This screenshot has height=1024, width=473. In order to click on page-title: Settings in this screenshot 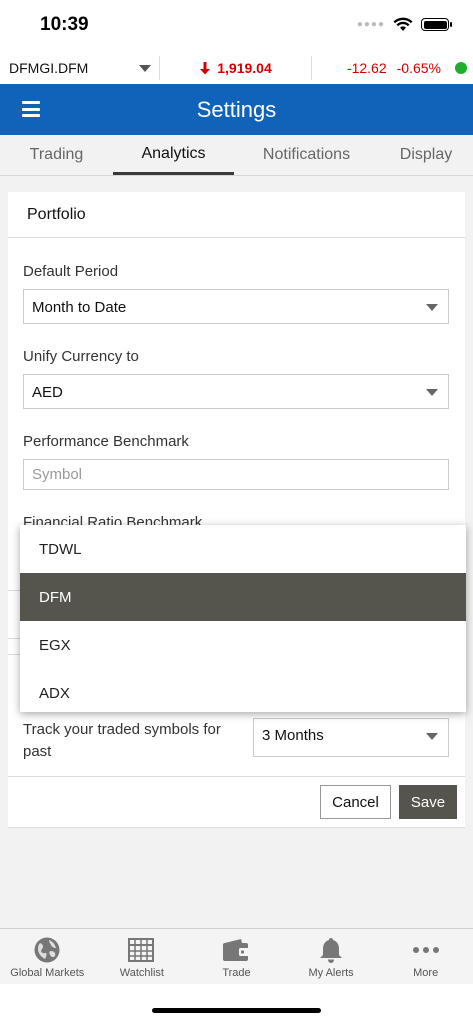, I will do `click(236, 109)`.